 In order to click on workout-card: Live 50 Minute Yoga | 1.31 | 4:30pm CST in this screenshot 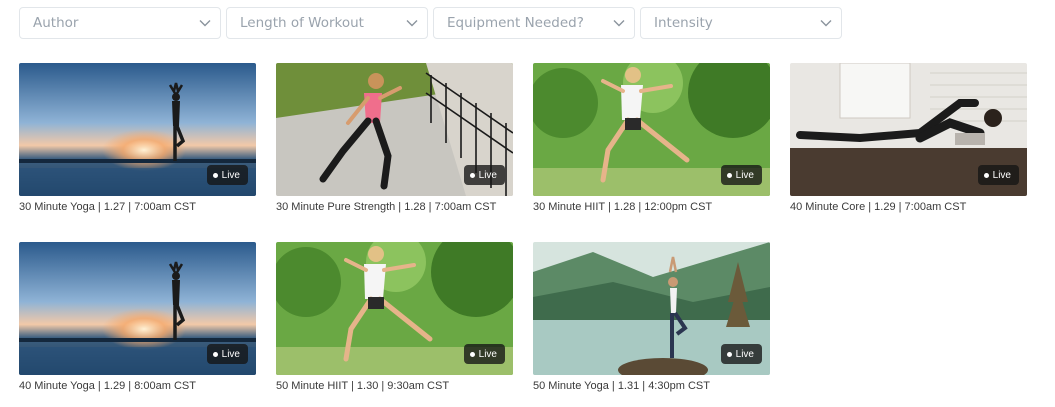, I will do `click(651, 317)`.